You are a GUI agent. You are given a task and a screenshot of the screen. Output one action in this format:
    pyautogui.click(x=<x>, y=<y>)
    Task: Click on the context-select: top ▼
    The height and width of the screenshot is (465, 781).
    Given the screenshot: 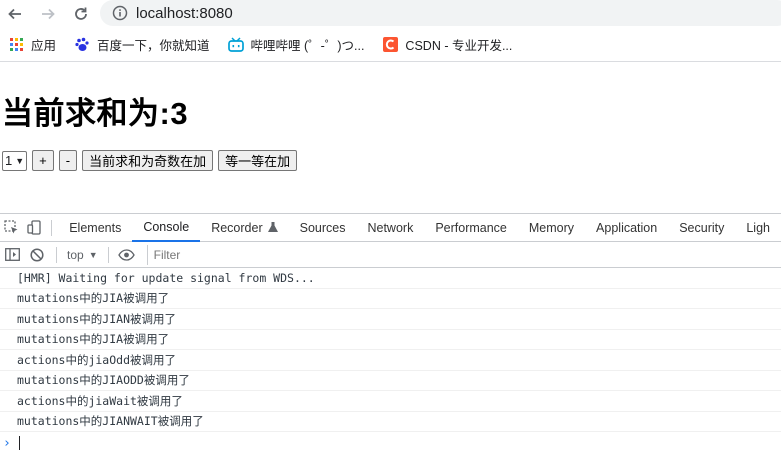 What is the action you would take?
    pyautogui.click(x=82, y=255)
    